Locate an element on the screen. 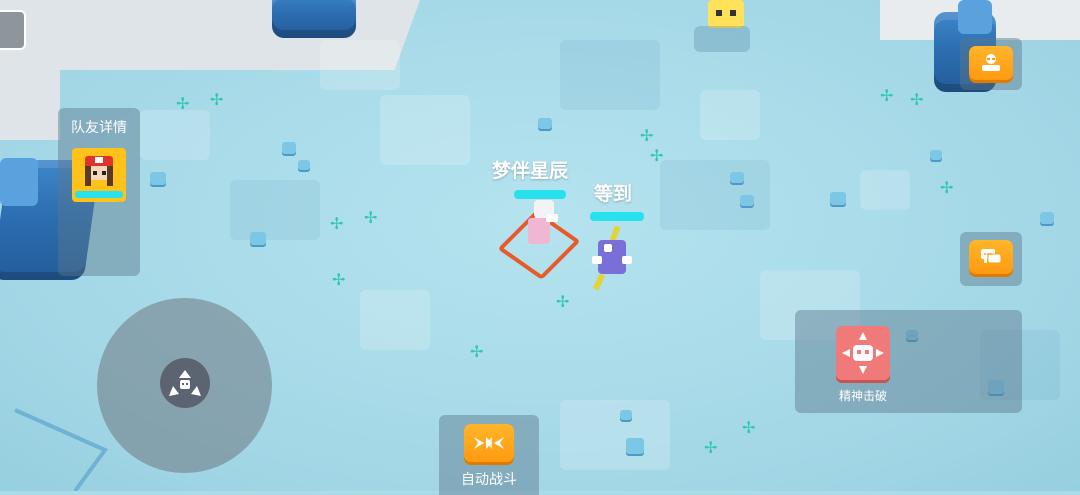 This screenshot has width=1080, height=495. teammate-hp-bar is located at coordinates (99, 194).